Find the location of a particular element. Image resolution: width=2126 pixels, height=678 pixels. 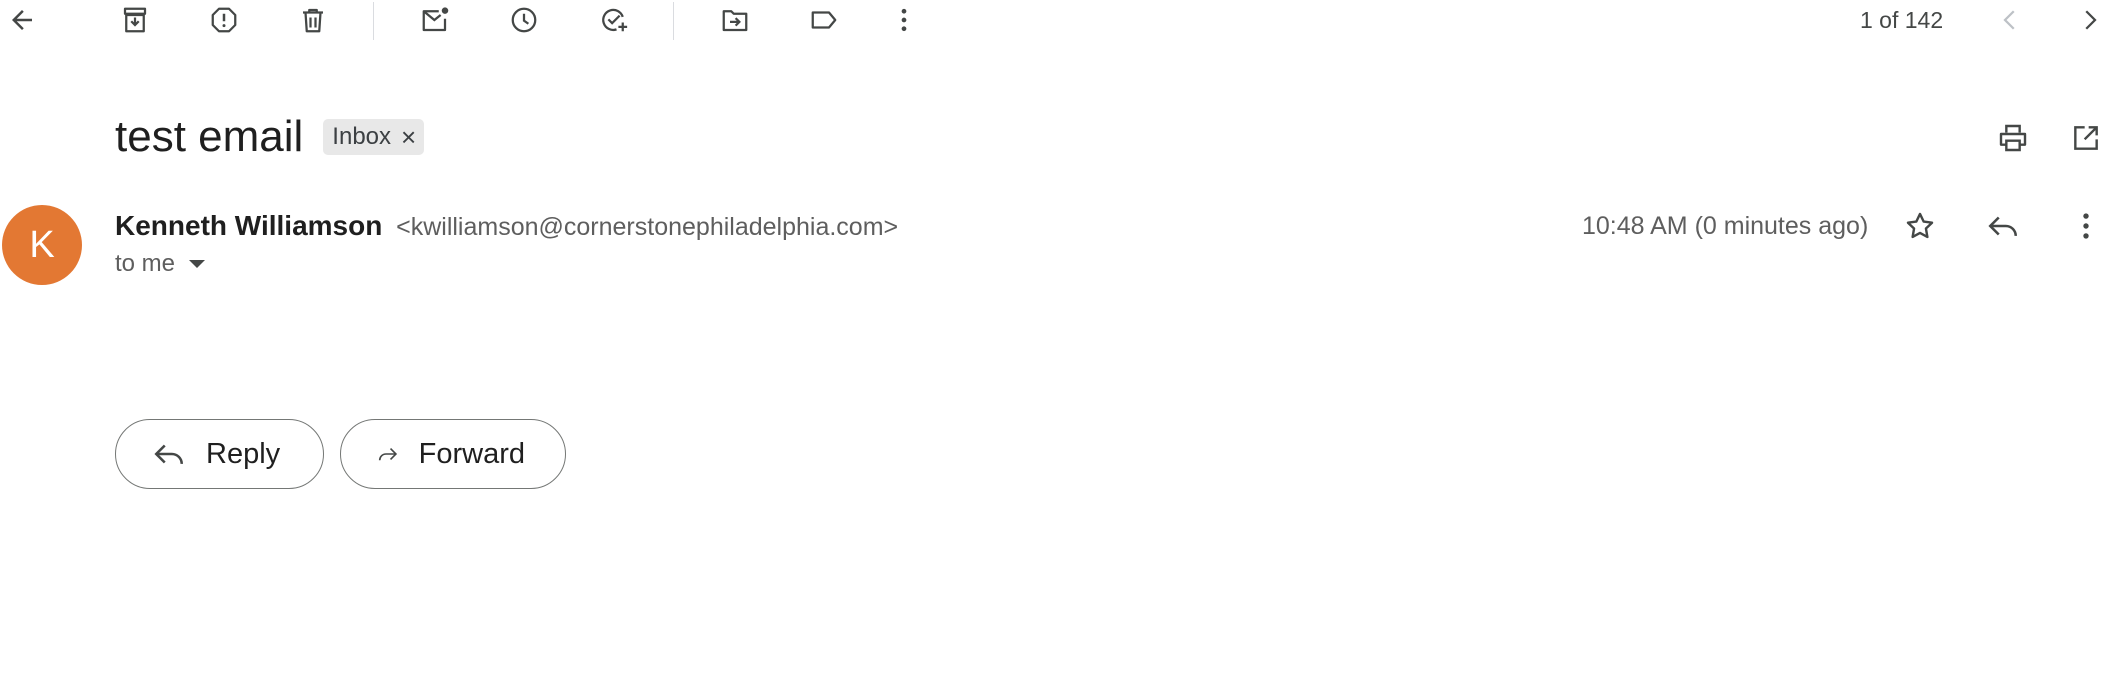

back-button is located at coordinates (22, 20).